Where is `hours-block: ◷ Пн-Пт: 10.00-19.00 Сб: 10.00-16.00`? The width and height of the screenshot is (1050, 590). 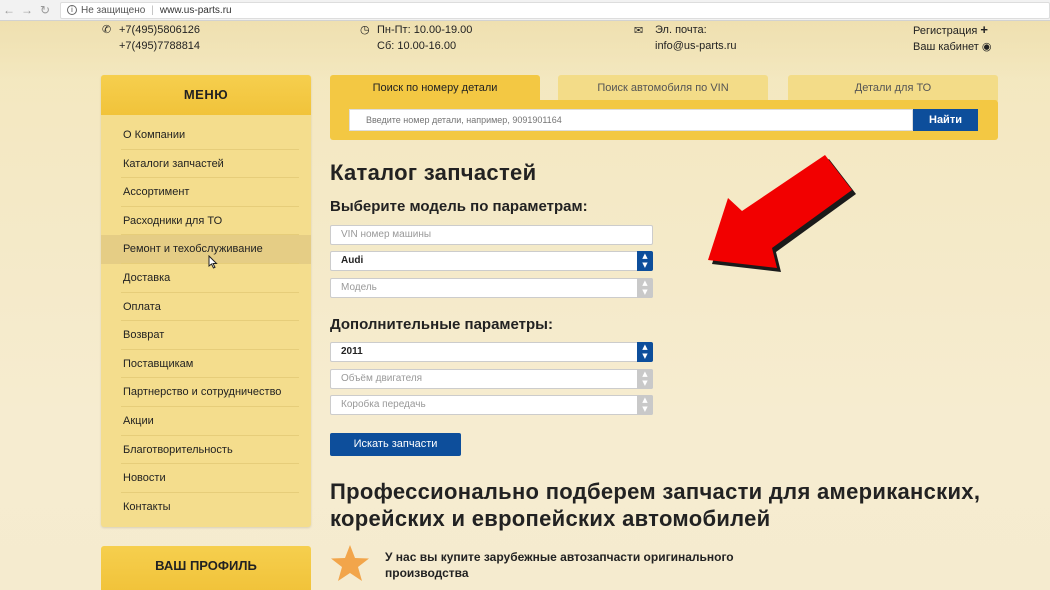 hours-block: ◷ Пн-Пт: 10.00-19.00 Сб: 10.00-16.00 is located at coordinates (416, 38).